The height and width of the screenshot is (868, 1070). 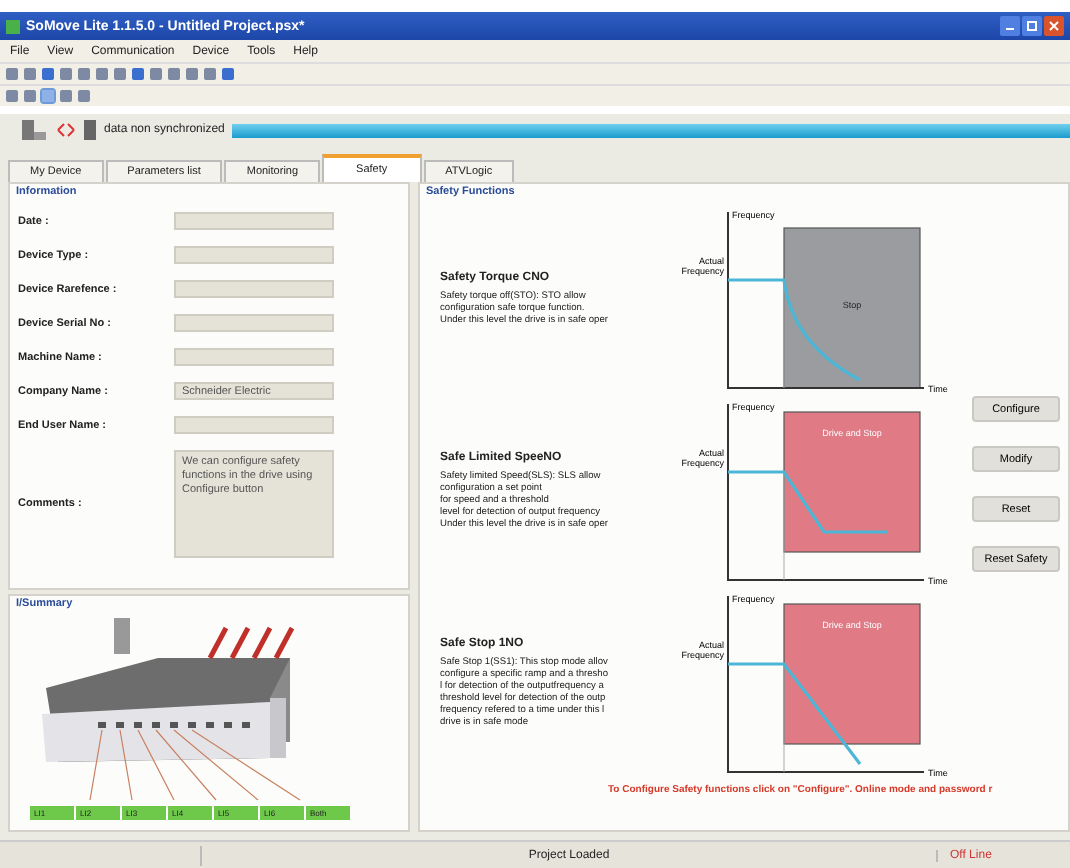 I want to click on minimize-button, so click(x=1010, y=26).